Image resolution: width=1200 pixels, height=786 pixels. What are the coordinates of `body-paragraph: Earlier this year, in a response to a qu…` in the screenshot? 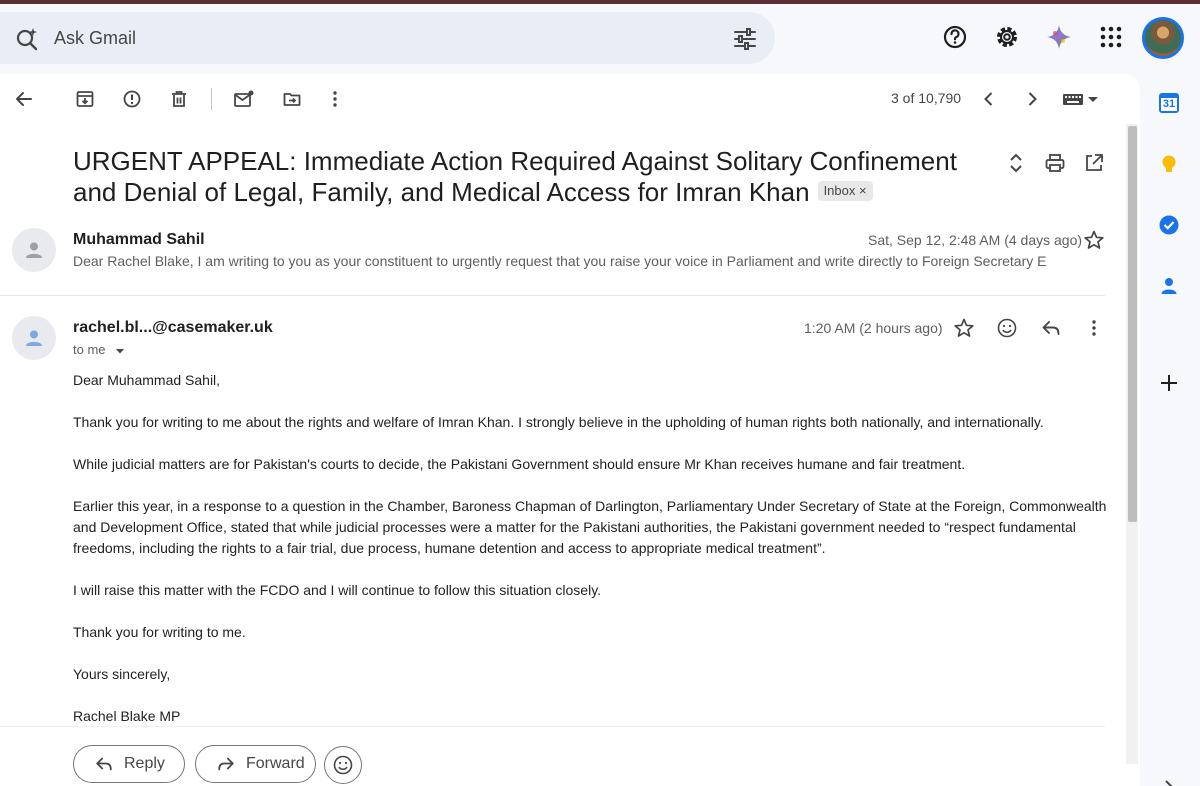 It's located at (590, 527).